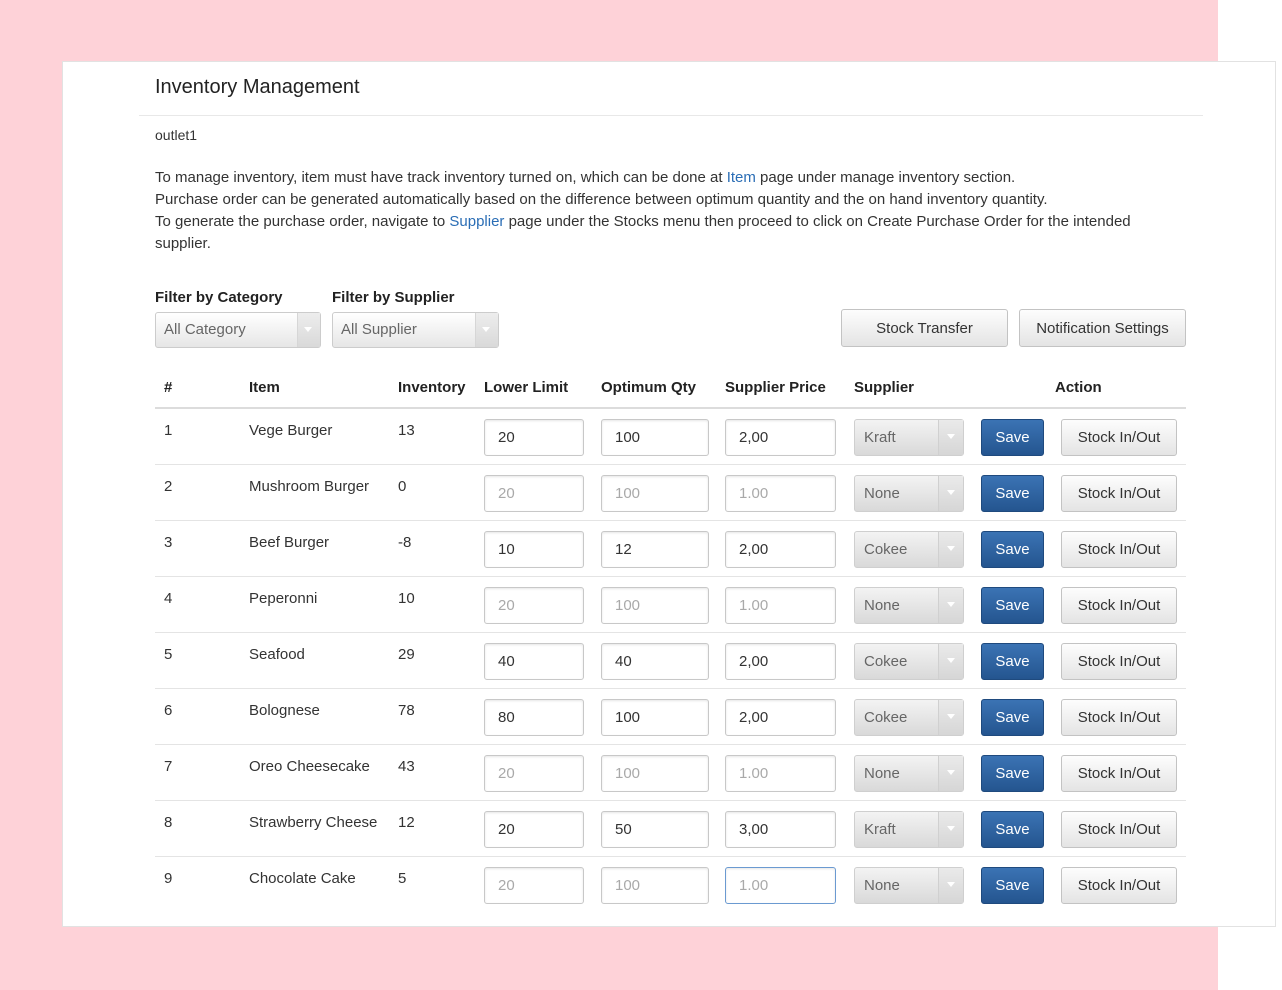 This screenshot has width=1282, height=990. I want to click on table-row: 2 Mushroom Burger 0 None Save Stock In/Out, so click(670, 493).